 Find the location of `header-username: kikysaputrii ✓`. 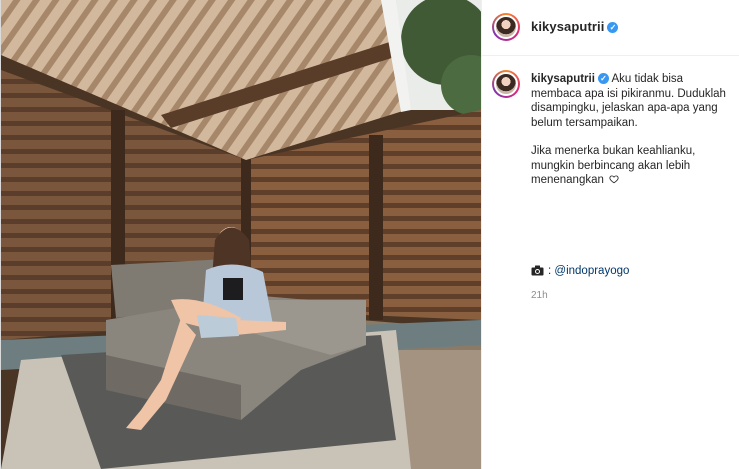

header-username: kikysaputrii ✓ is located at coordinates (575, 26).